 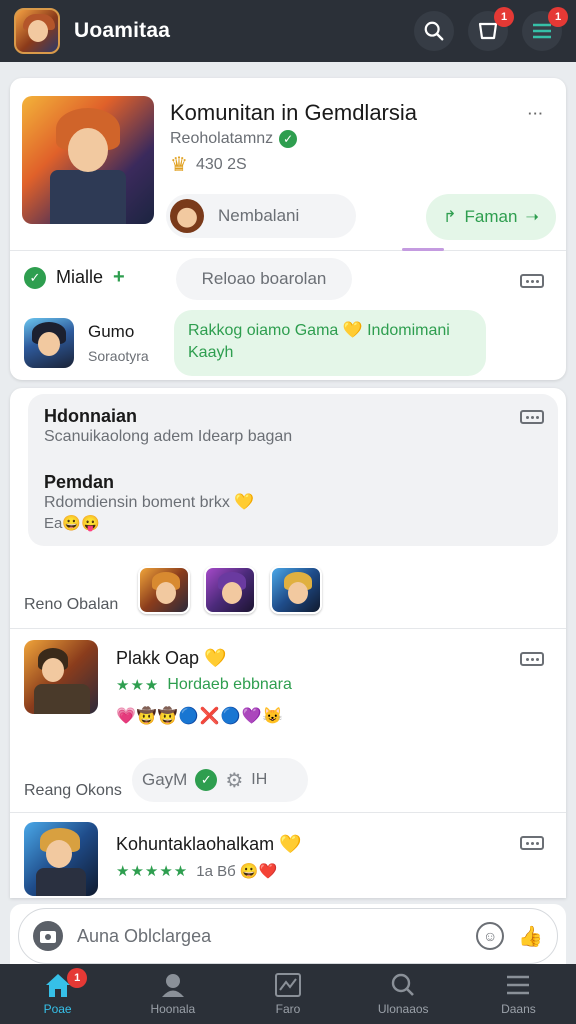 What do you see at coordinates (165, 779) in the screenshot?
I see `reaction-pill-label: GayM` at bounding box center [165, 779].